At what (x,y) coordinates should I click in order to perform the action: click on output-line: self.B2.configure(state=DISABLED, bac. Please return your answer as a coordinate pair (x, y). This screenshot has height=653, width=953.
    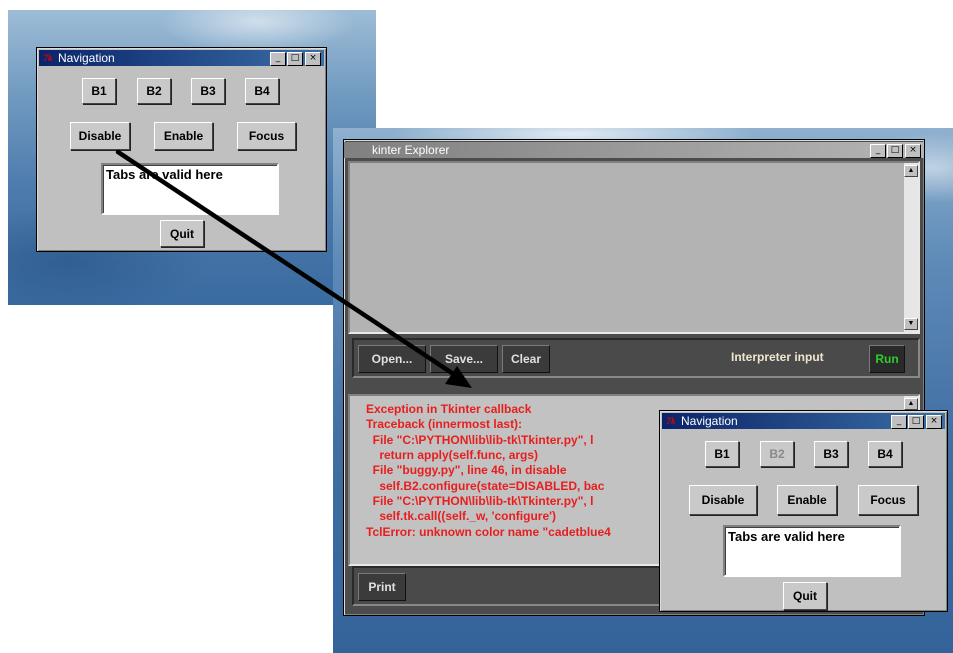
    Looking at the image, I should click on (485, 486).